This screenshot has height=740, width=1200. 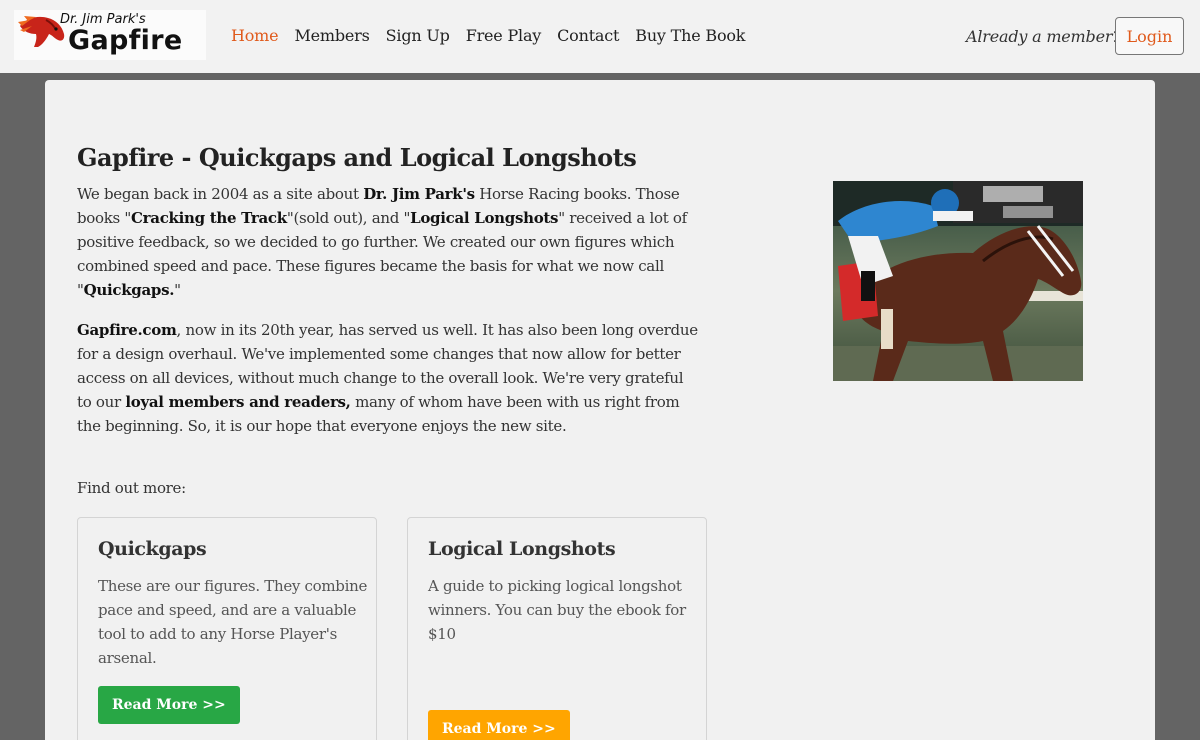 What do you see at coordinates (169, 705) in the screenshot?
I see `quickgaps-read-more-button: Read More >>` at bounding box center [169, 705].